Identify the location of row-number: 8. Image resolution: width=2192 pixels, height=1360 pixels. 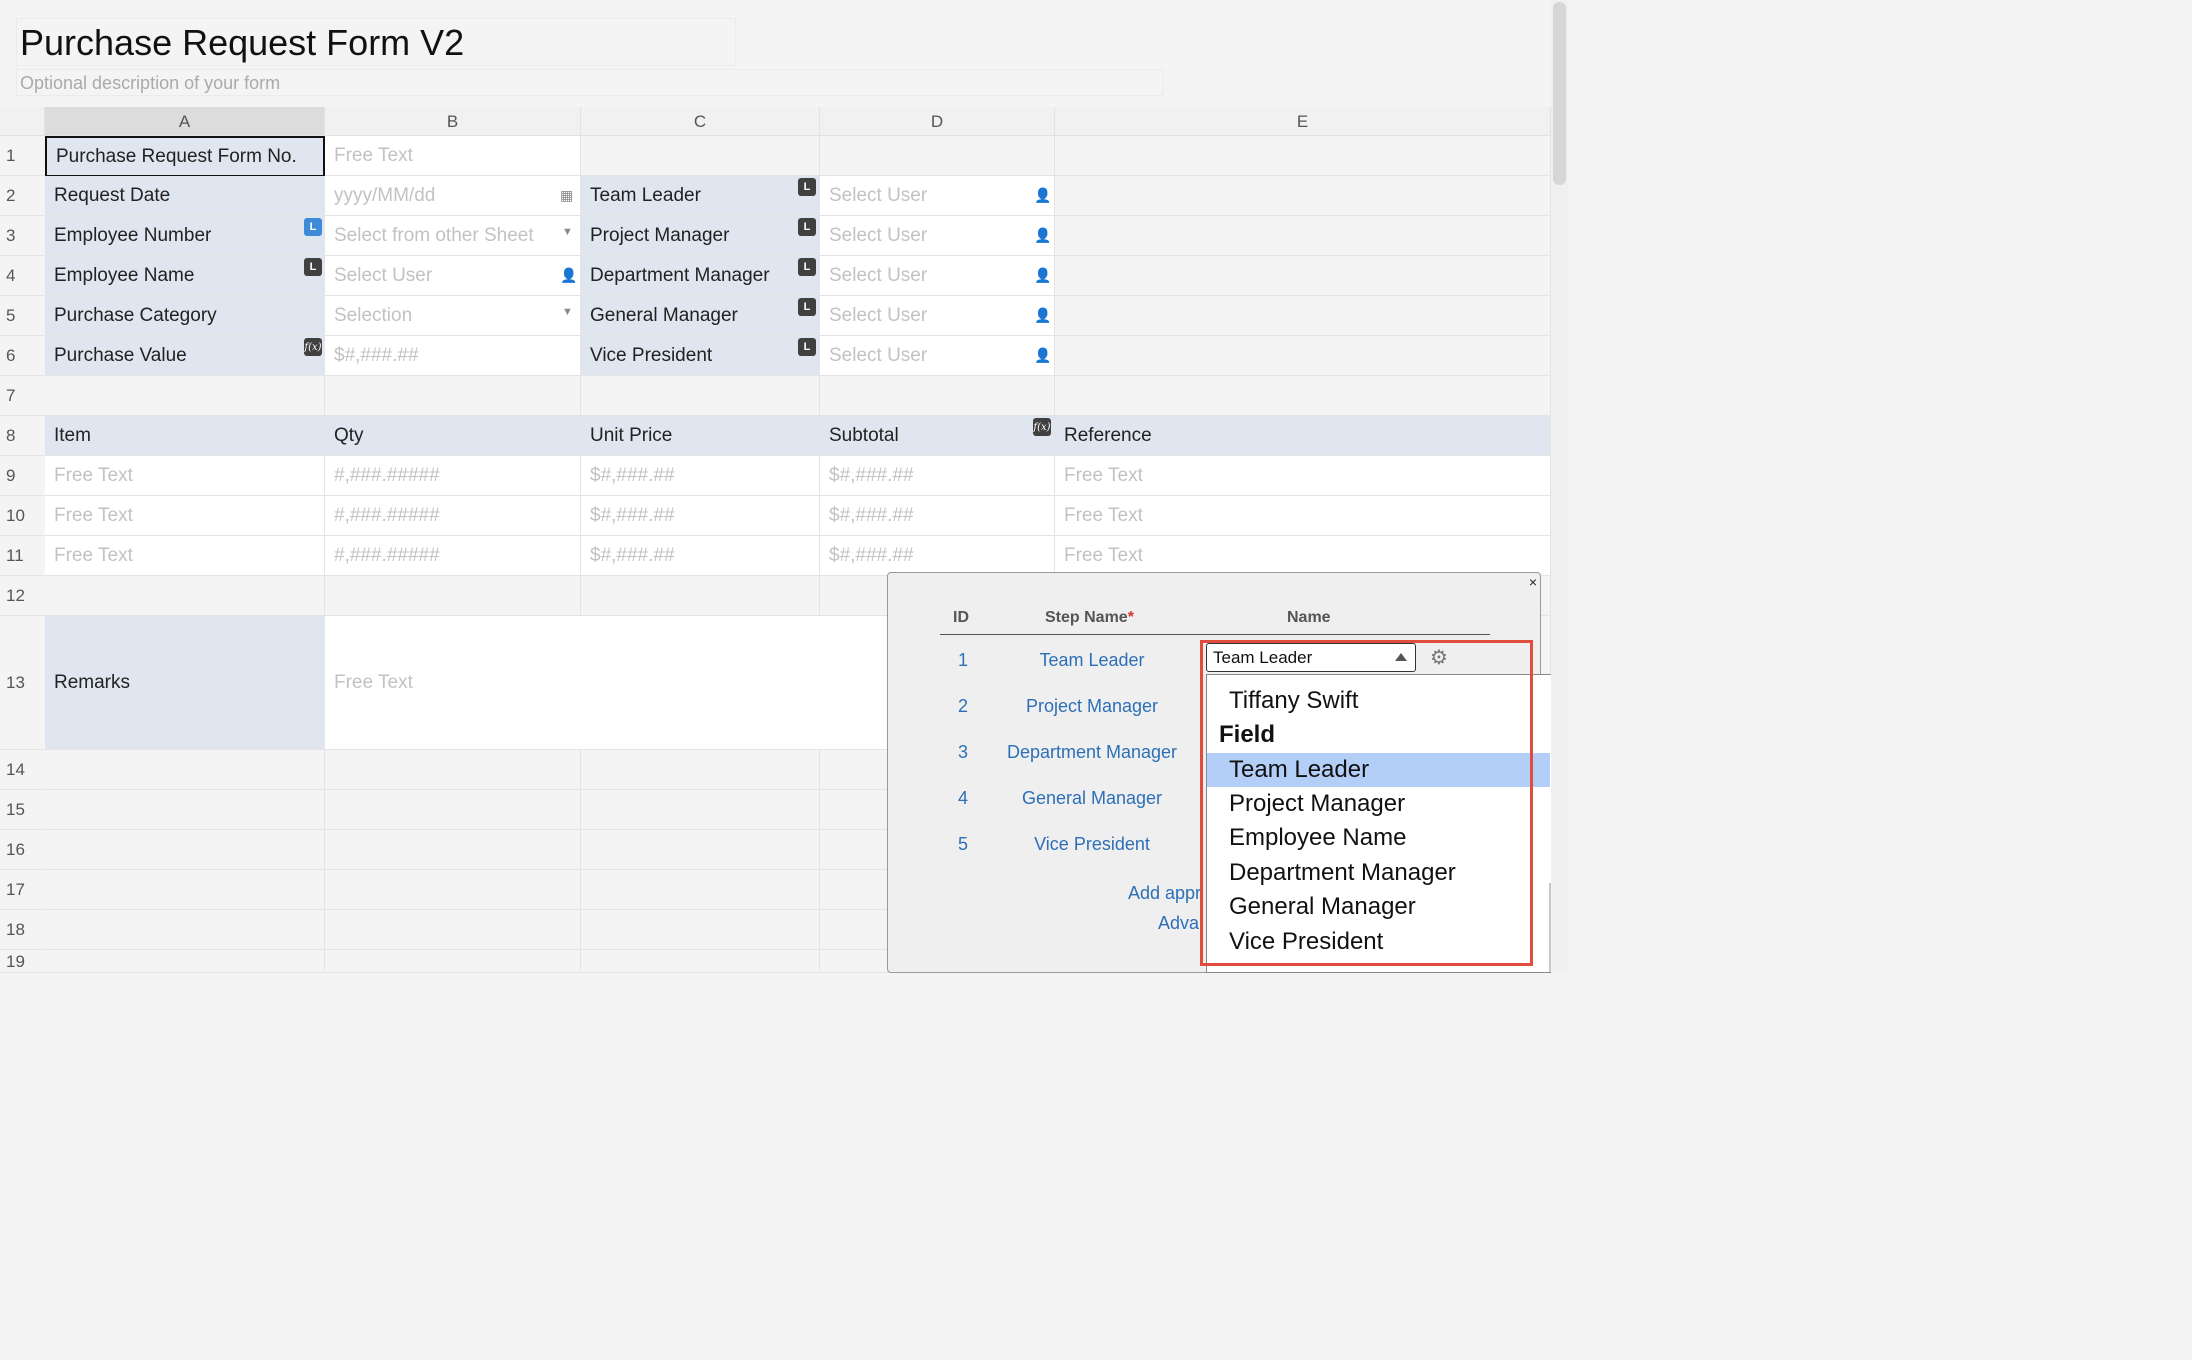
(22, 436).